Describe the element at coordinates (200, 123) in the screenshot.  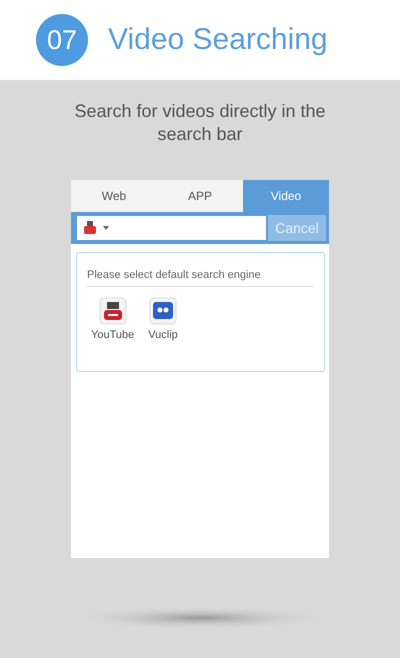
I see `caption: Search for videos directly in the search bar` at that location.